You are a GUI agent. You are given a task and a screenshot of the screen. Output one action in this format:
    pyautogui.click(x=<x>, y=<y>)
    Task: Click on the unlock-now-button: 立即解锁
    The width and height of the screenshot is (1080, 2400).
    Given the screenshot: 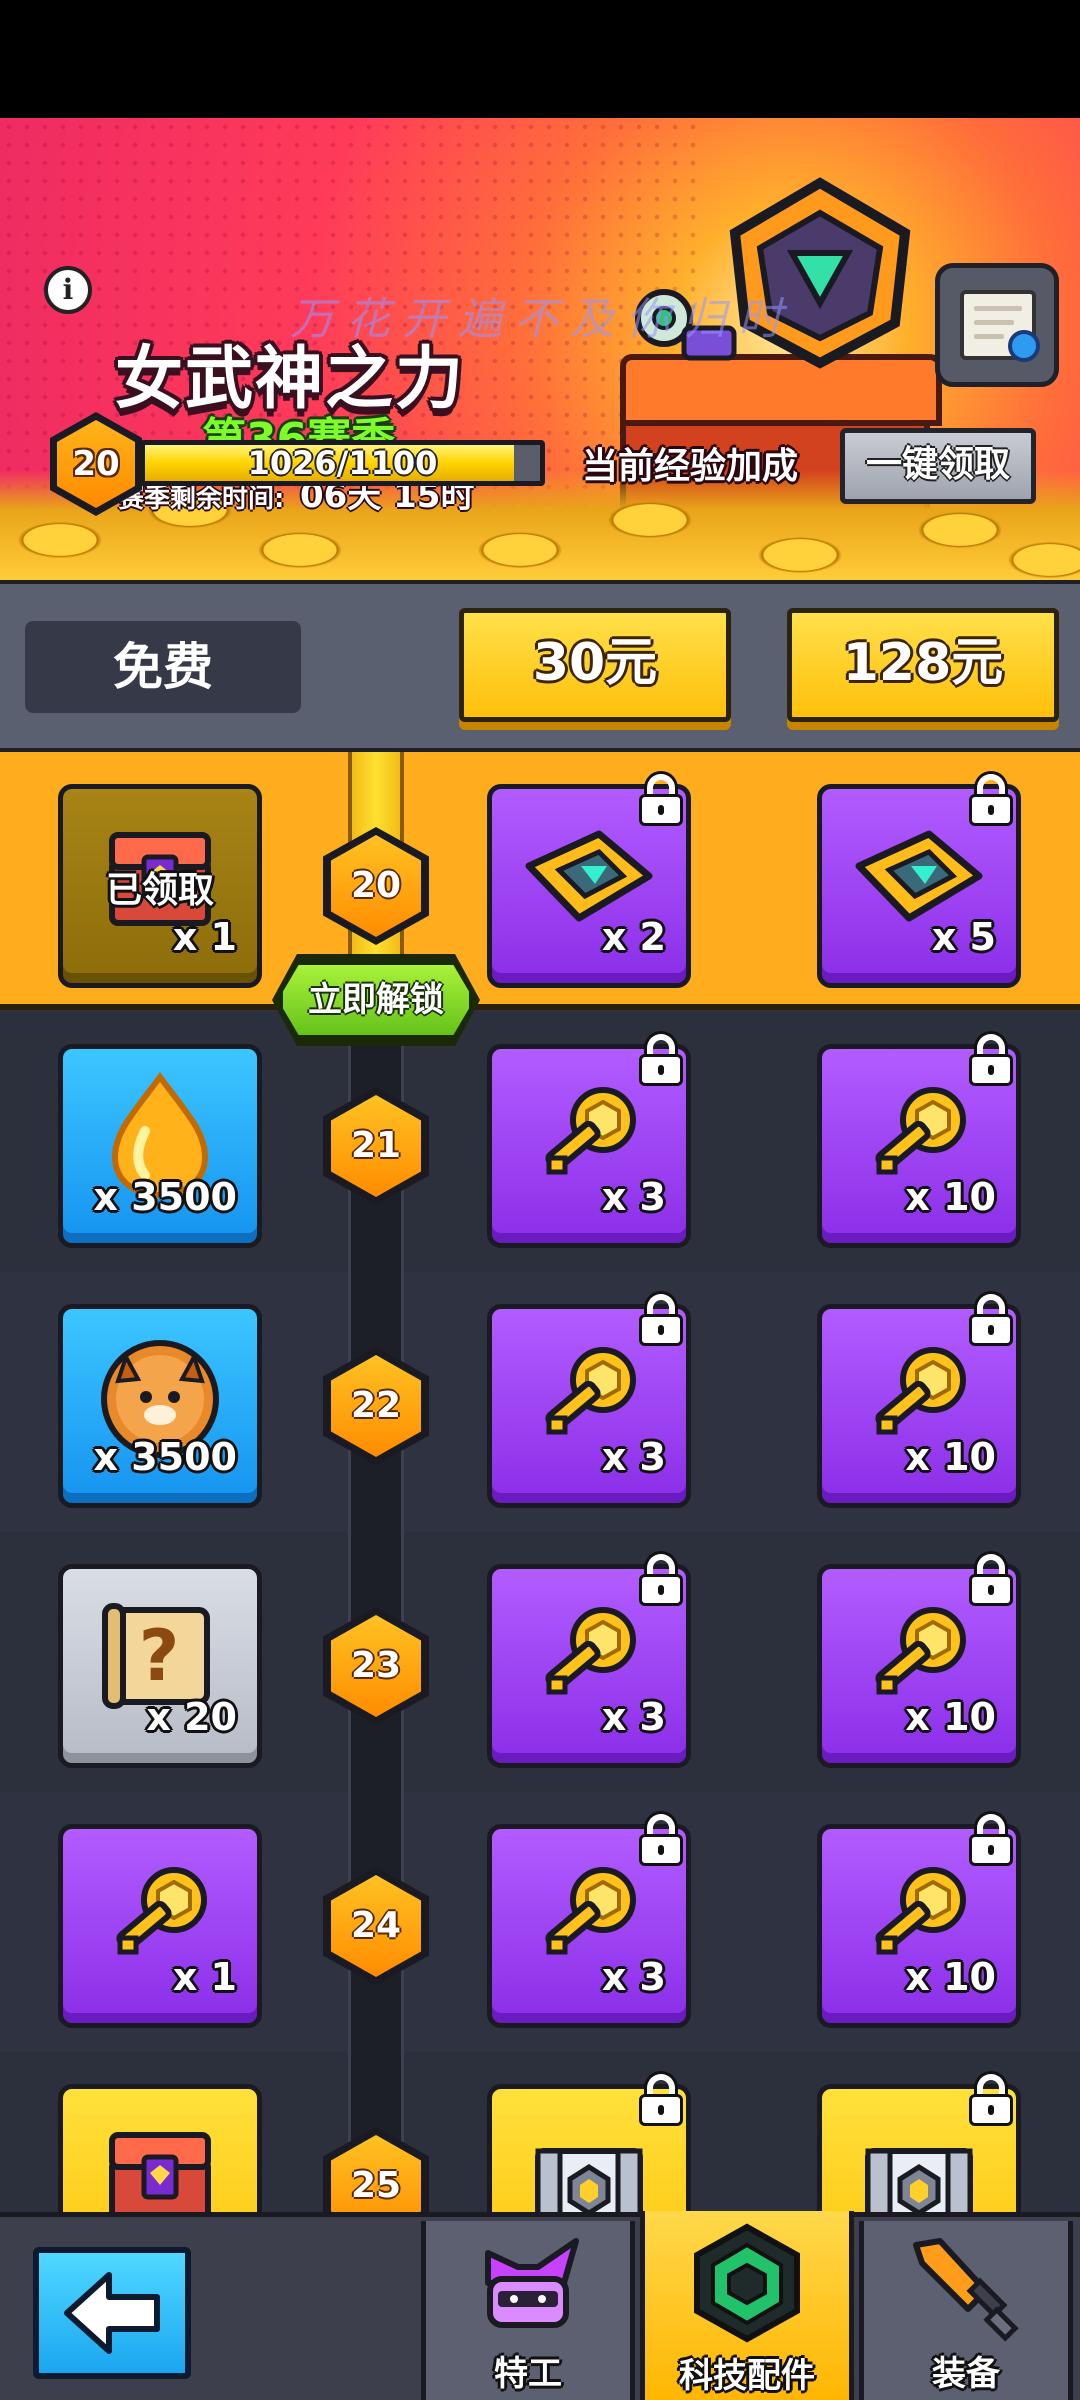 What is the action you would take?
    pyautogui.click(x=376, y=1000)
    